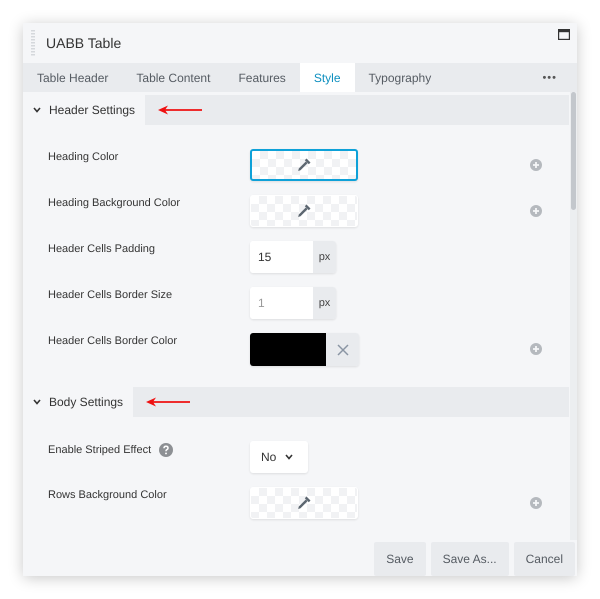 The width and height of the screenshot is (600, 599). Describe the element at coordinates (33, 43) in the screenshot. I see `drag-handle-icon` at that location.